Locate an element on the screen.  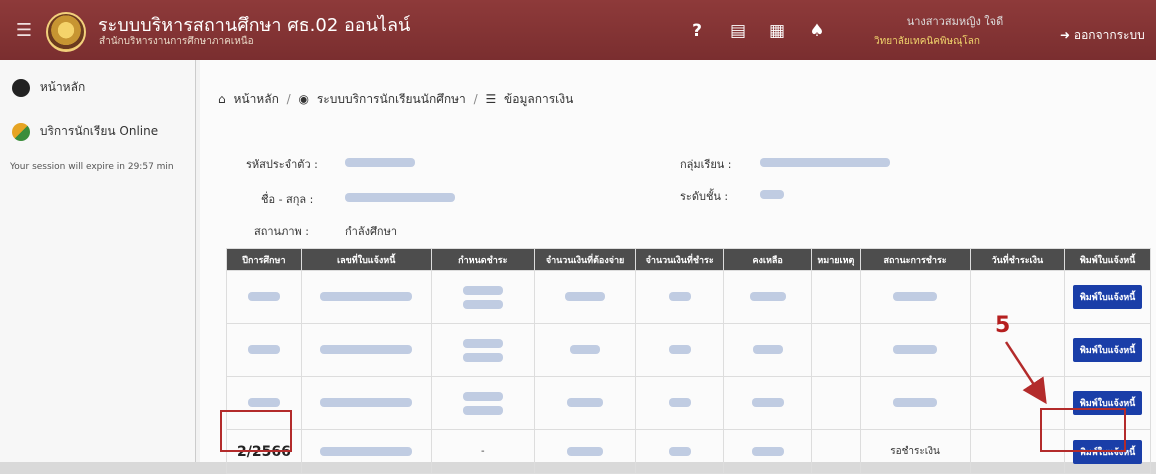
student-id-label: รหัสประจำตัว : is located at coordinates (282, 164).